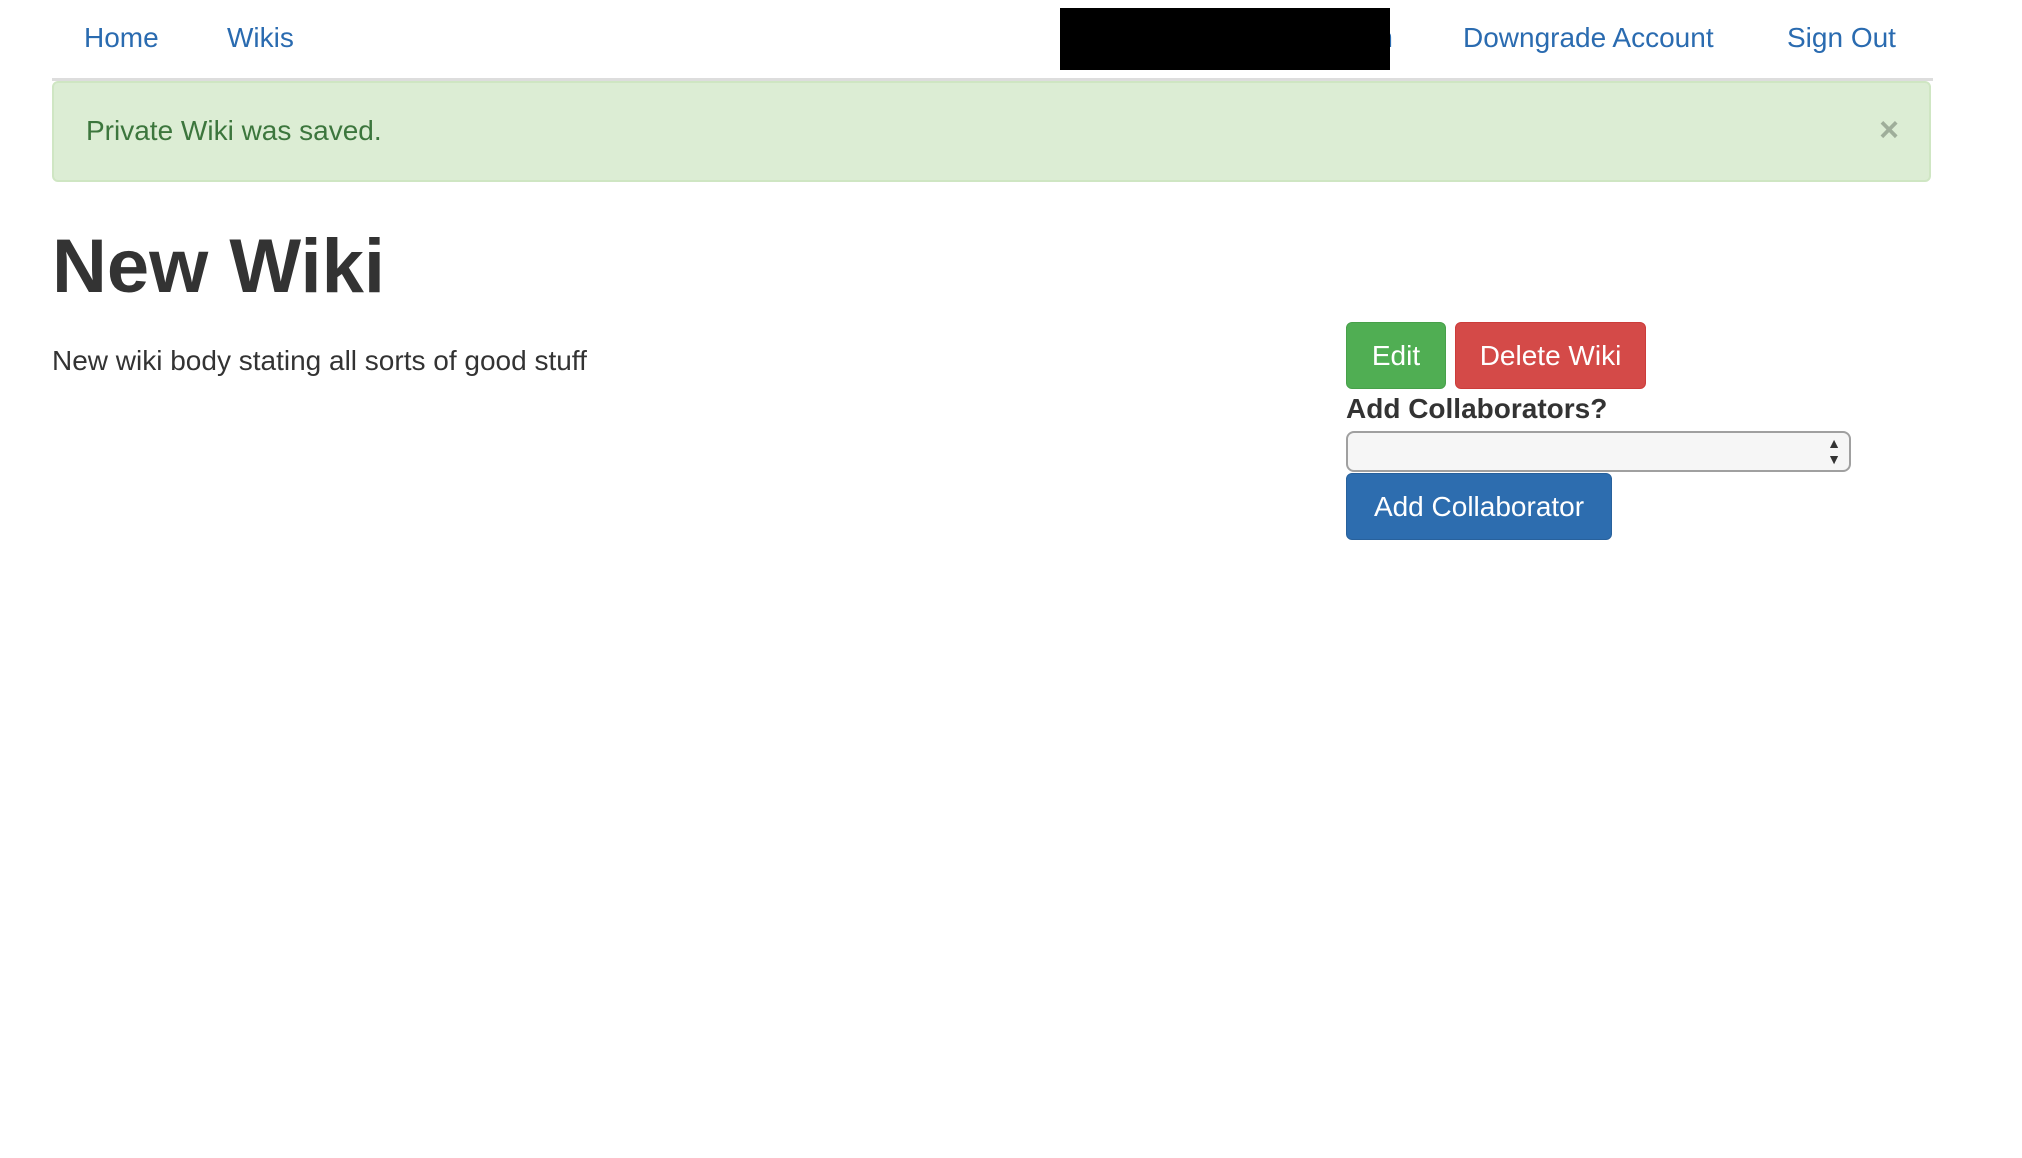  What do you see at coordinates (1834, 451) in the screenshot?
I see `select-arrows-icon: ▲ ▼` at bounding box center [1834, 451].